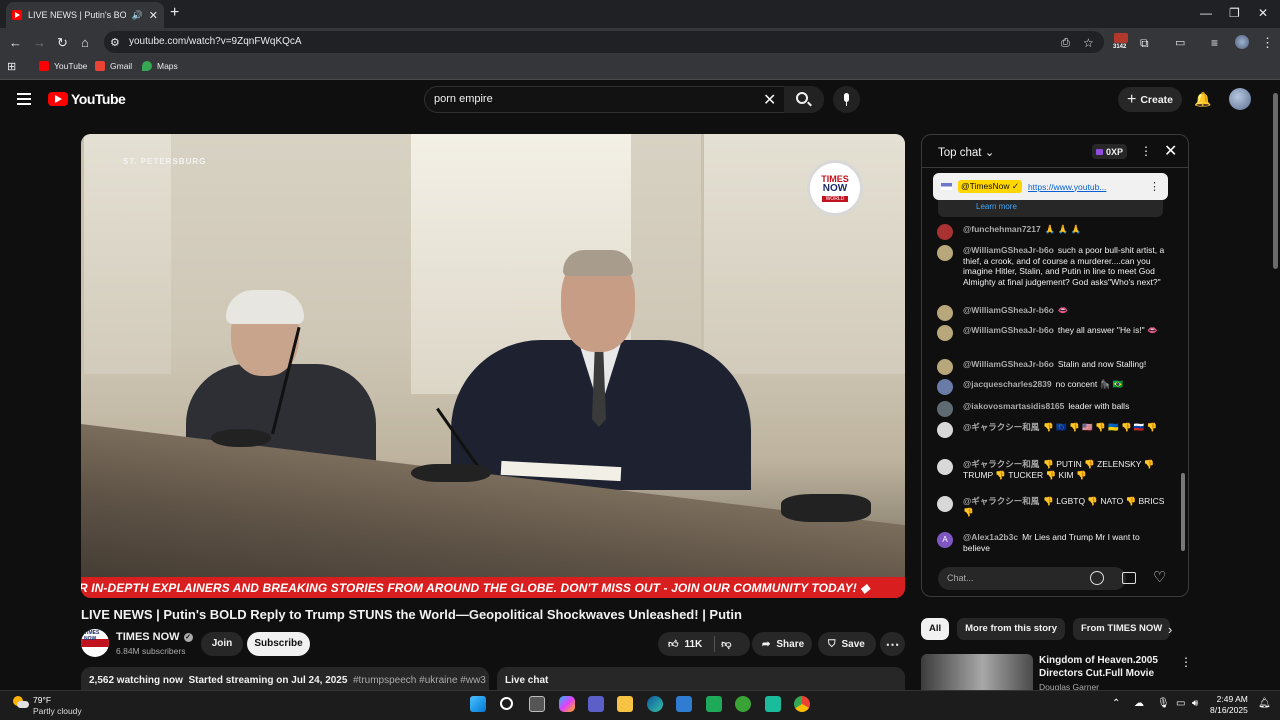  What do you see at coordinates (1195, 703) in the screenshot?
I see `volume-icon: 🔊︎` at bounding box center [1195, 703].